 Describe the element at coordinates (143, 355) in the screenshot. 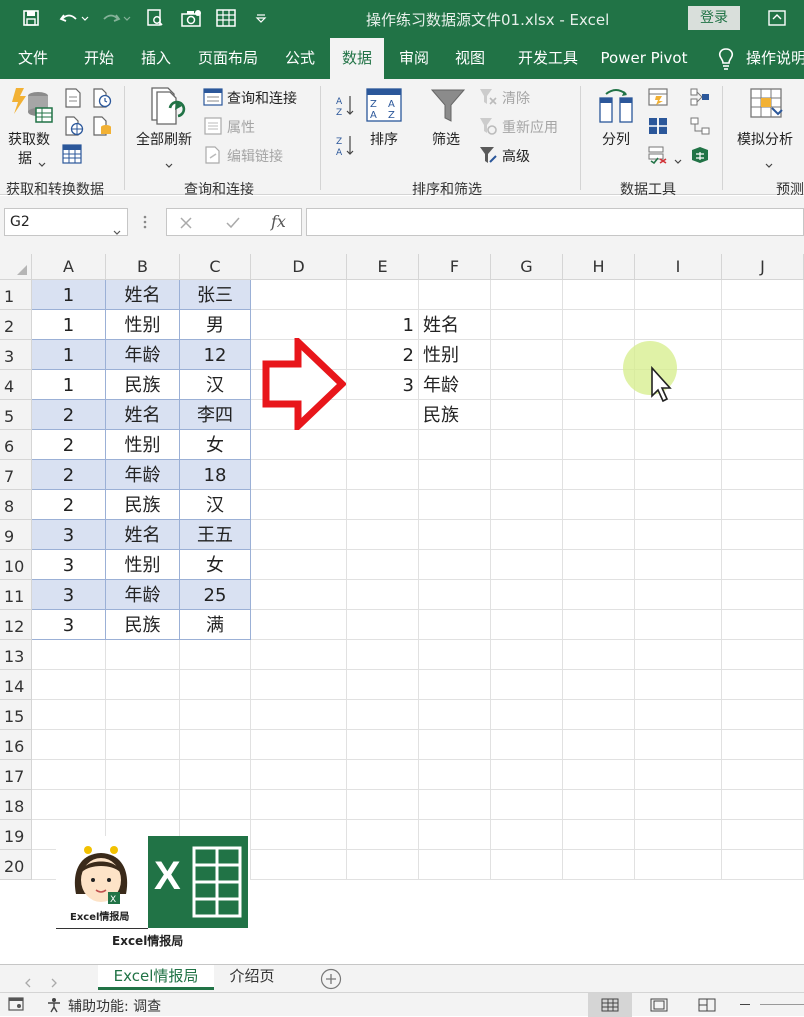

I see `table-cell: 年龄` at that location.